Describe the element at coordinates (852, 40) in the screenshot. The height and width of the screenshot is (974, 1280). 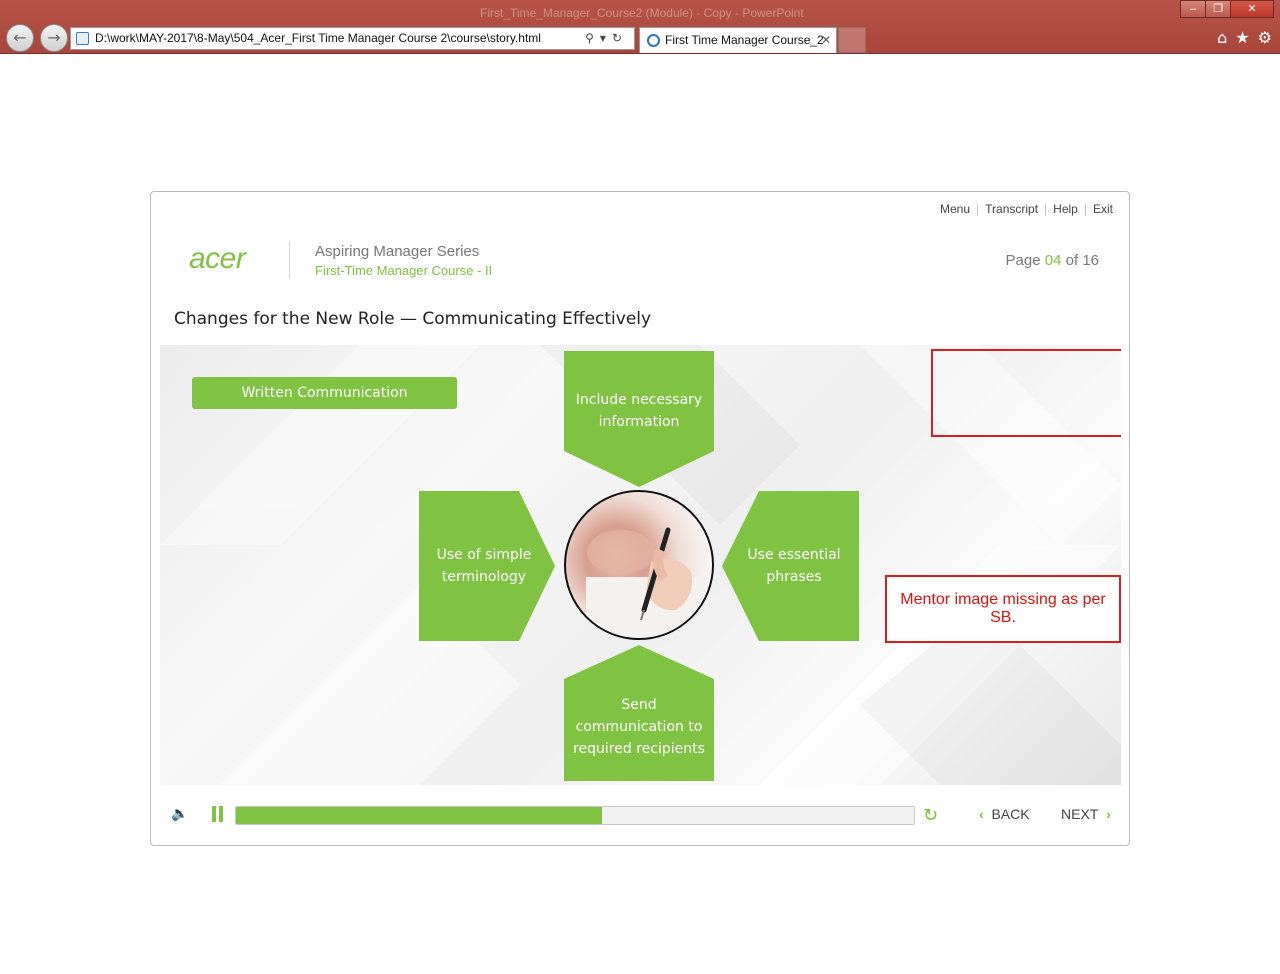
I see `new-tab-button` at that location.